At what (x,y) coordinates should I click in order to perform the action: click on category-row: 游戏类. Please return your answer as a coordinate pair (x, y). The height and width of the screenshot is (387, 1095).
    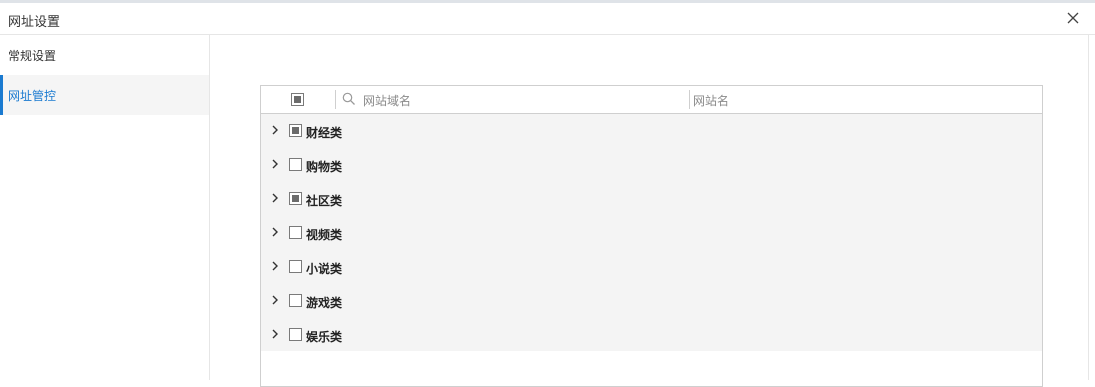
    Looking at the image, I should click on (651, 301).